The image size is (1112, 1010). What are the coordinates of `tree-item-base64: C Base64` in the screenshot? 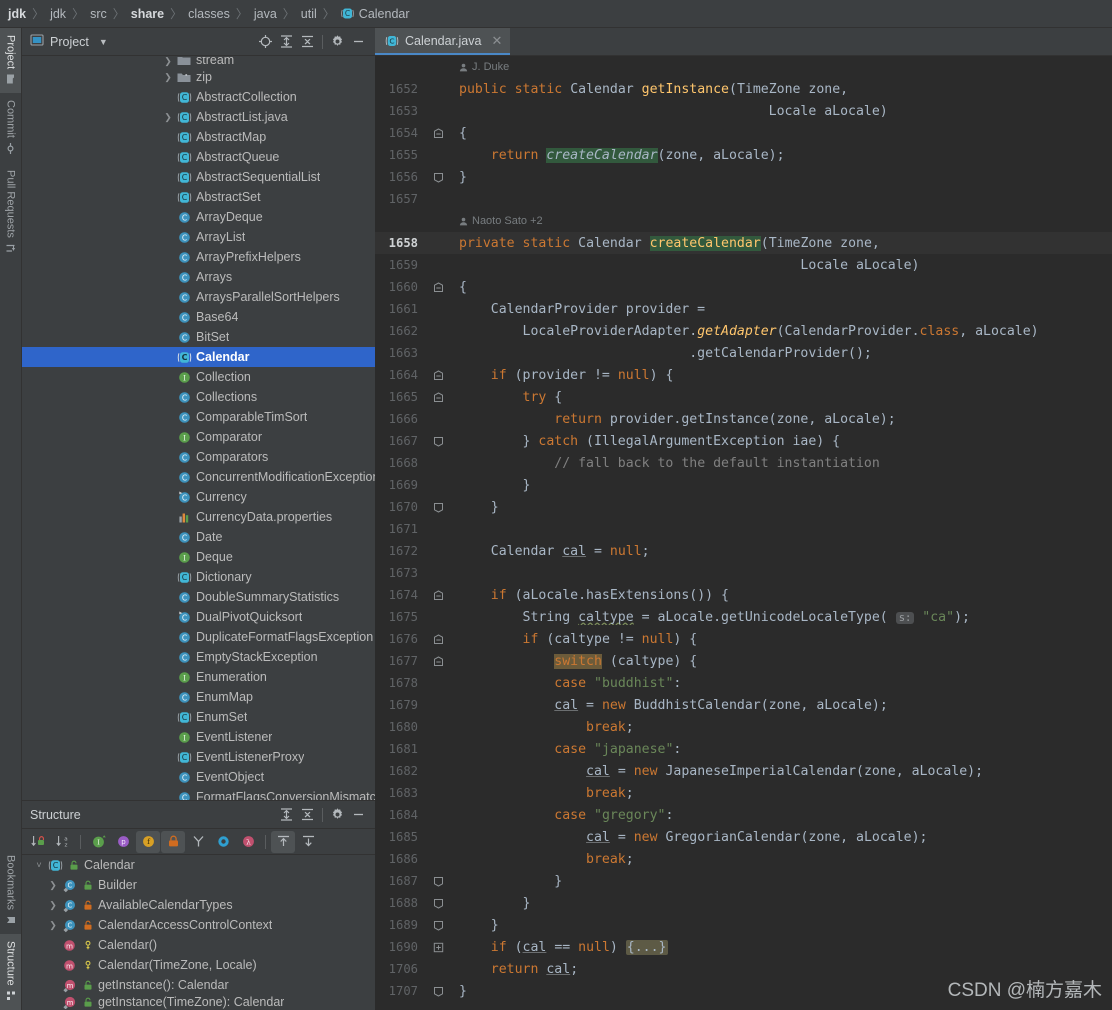 It's located at (198, 317).